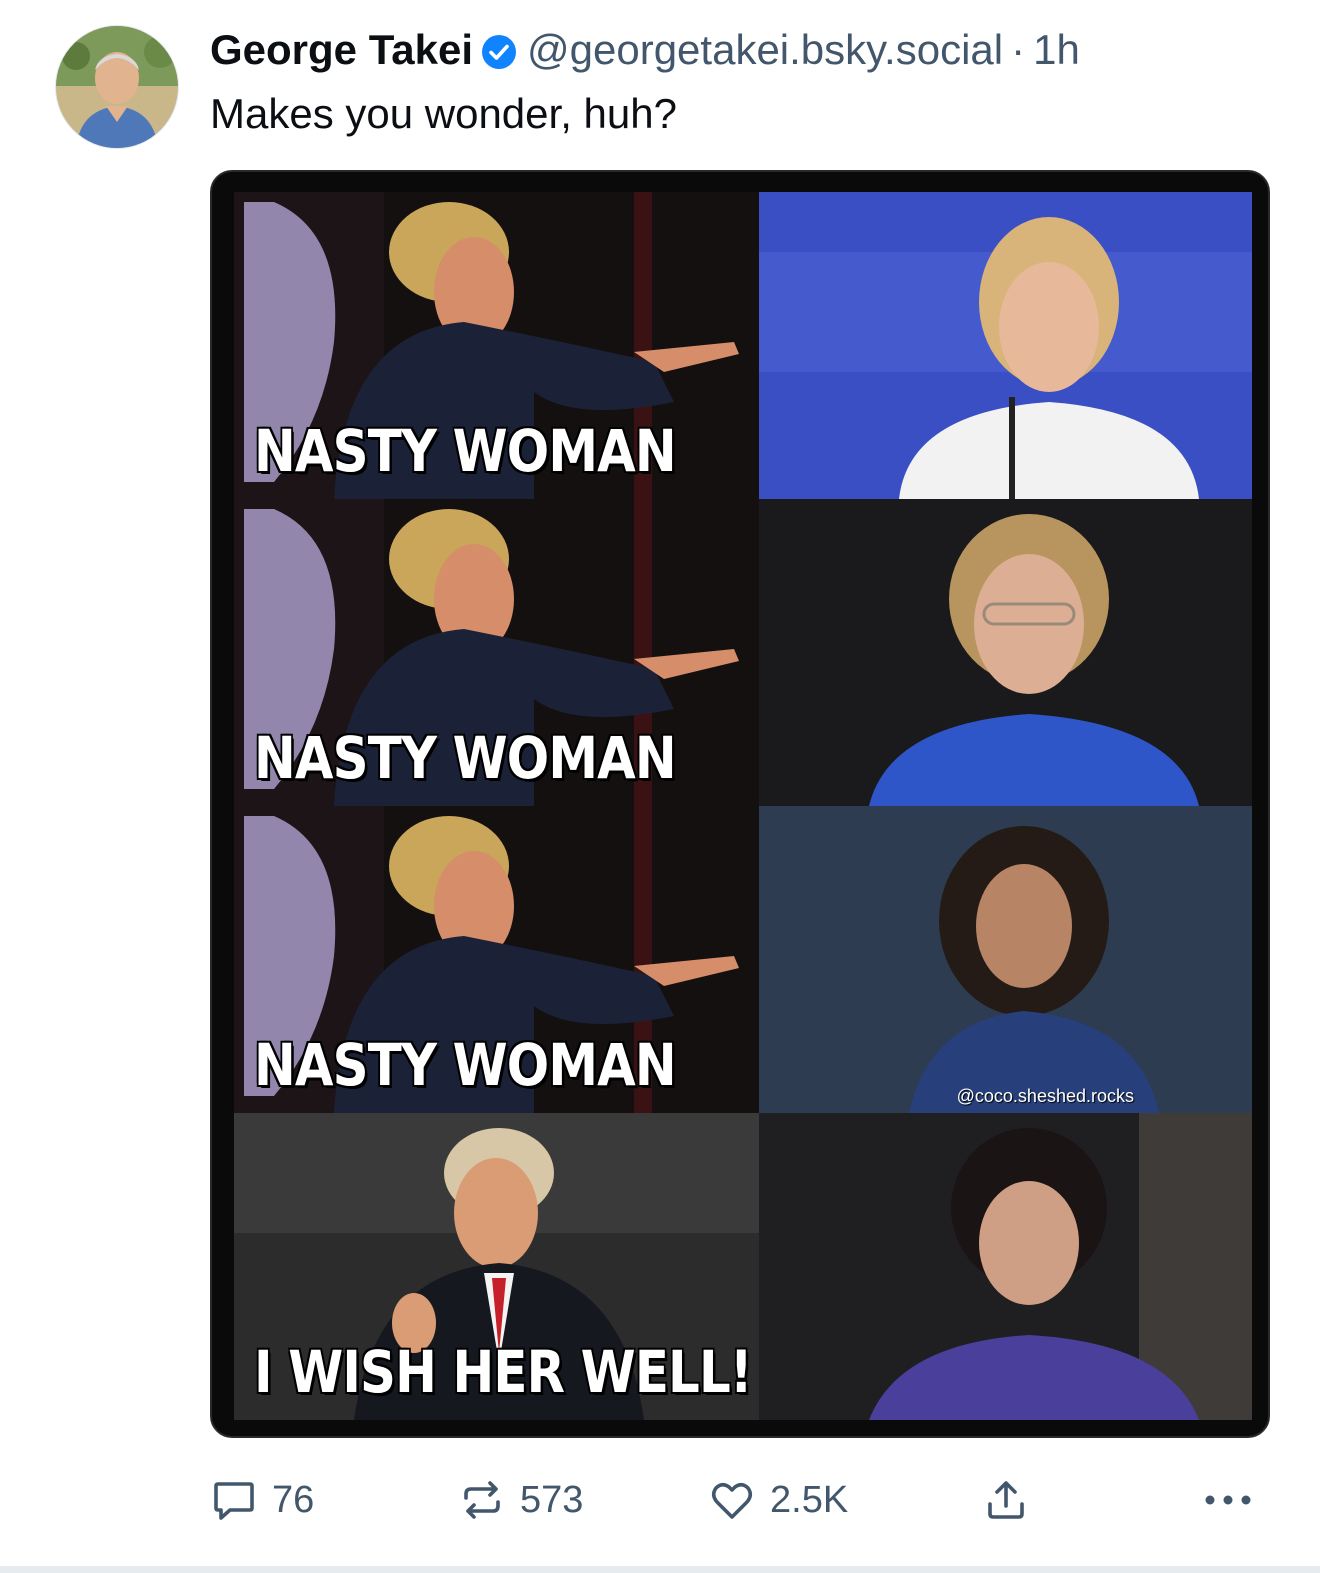 The height and width of the screenshot is (1573, 1320). Describe the element at coordinates (552, 1499) in the screenshot. I see `repost-count: 573` at that location.